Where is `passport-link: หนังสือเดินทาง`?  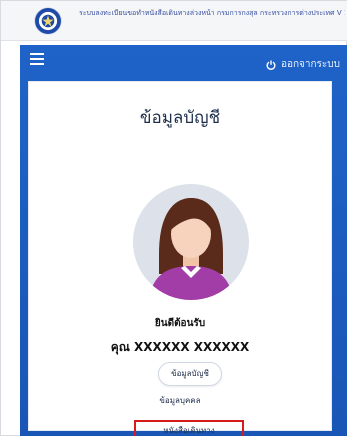 passport-link: หนังสือเดินทาง is located at coordinates (189, 428).